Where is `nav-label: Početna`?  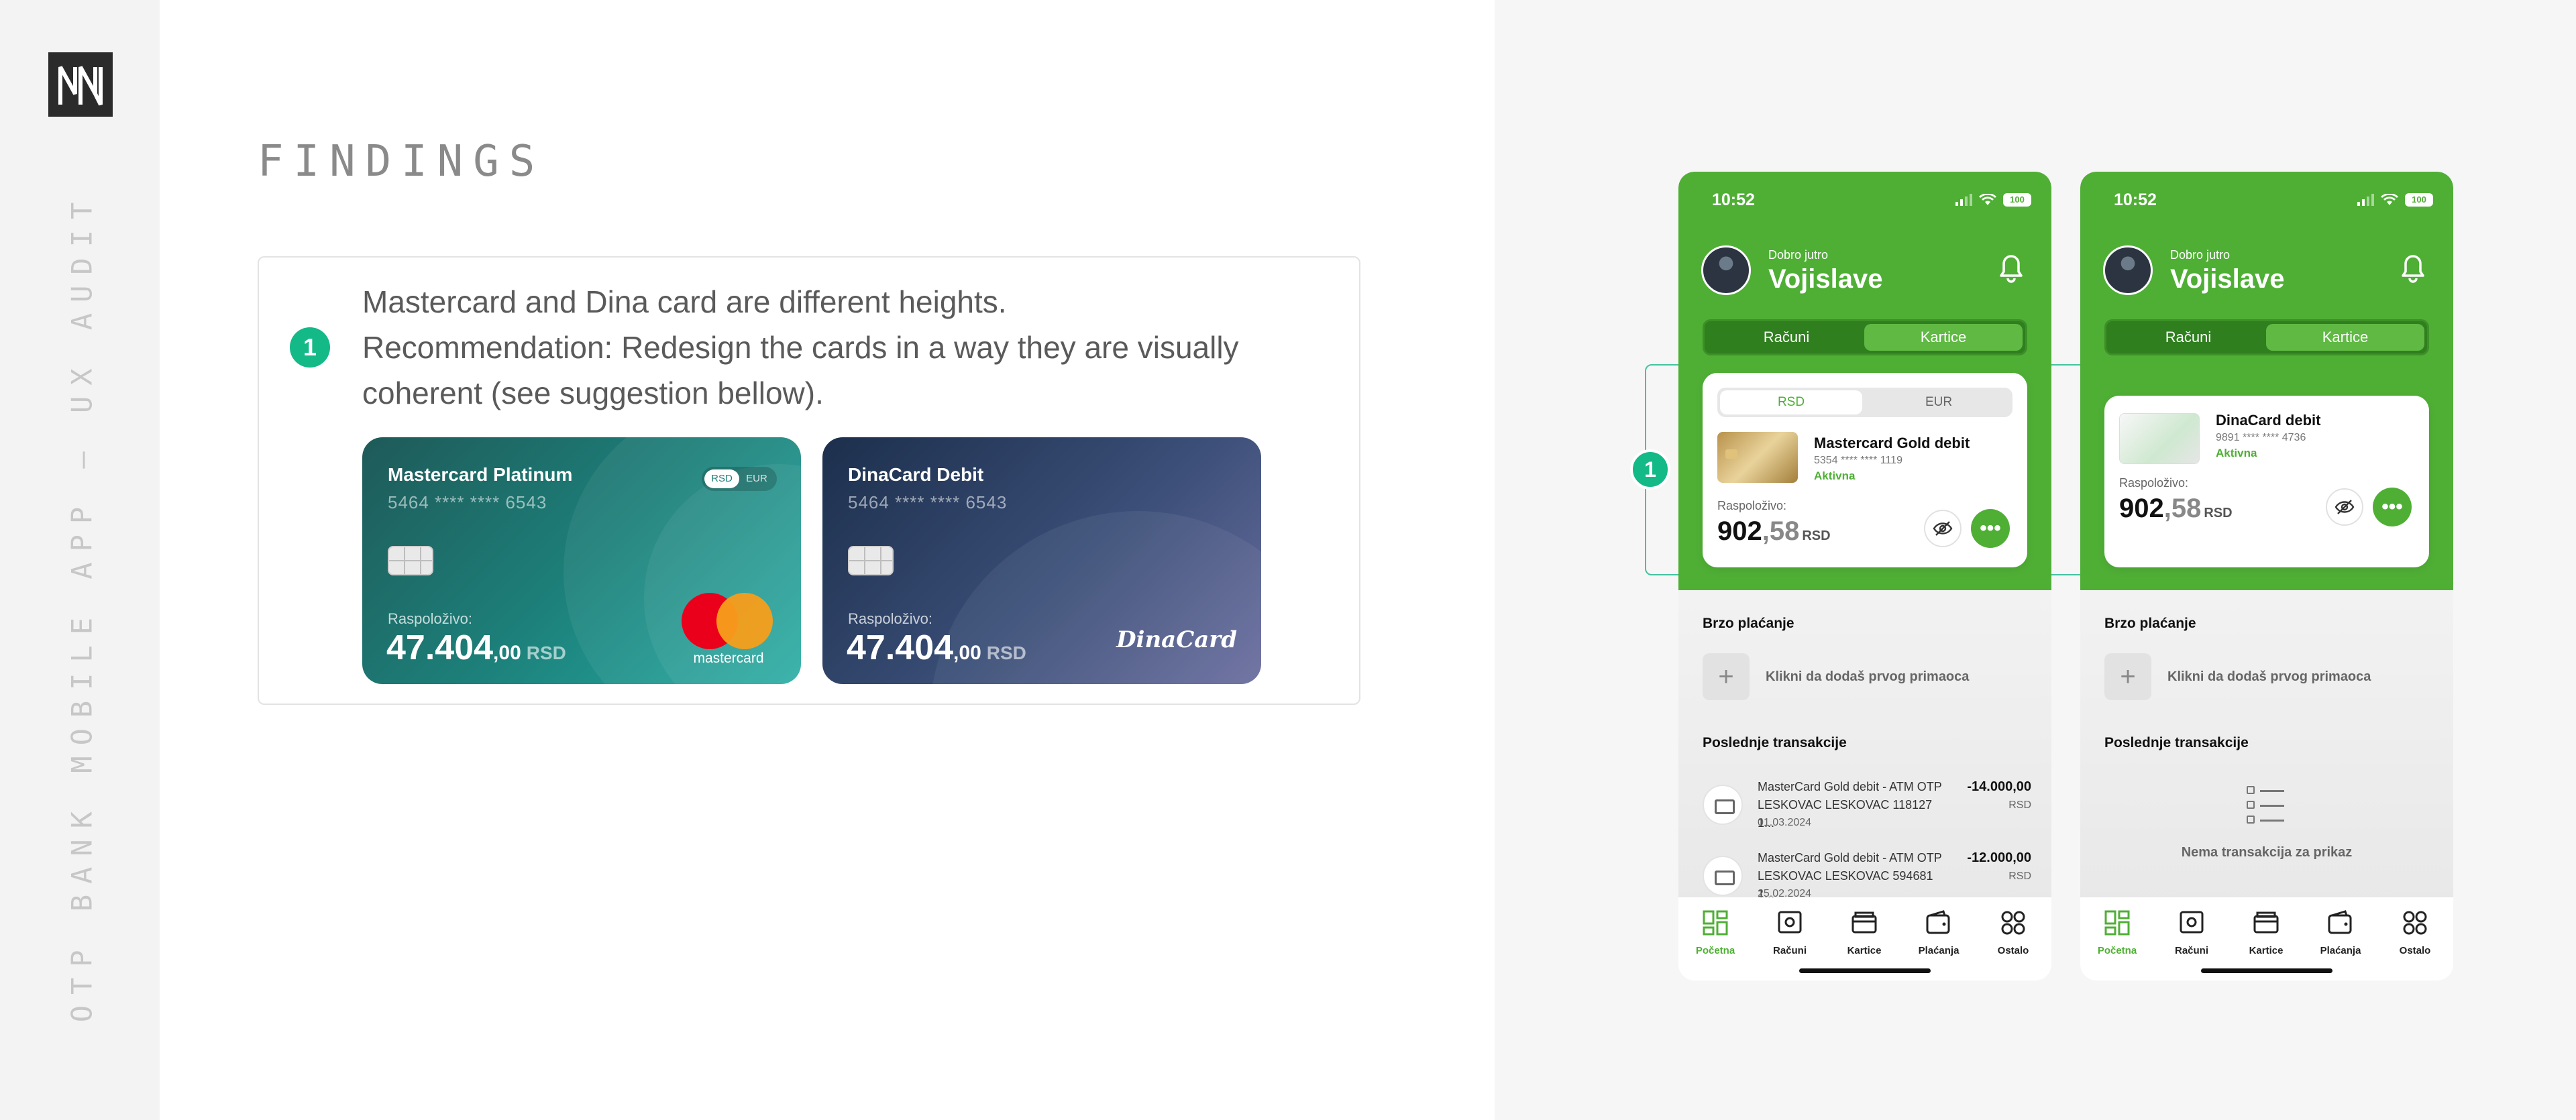 nav-label: Početna is located at coordinates (1715, 950).